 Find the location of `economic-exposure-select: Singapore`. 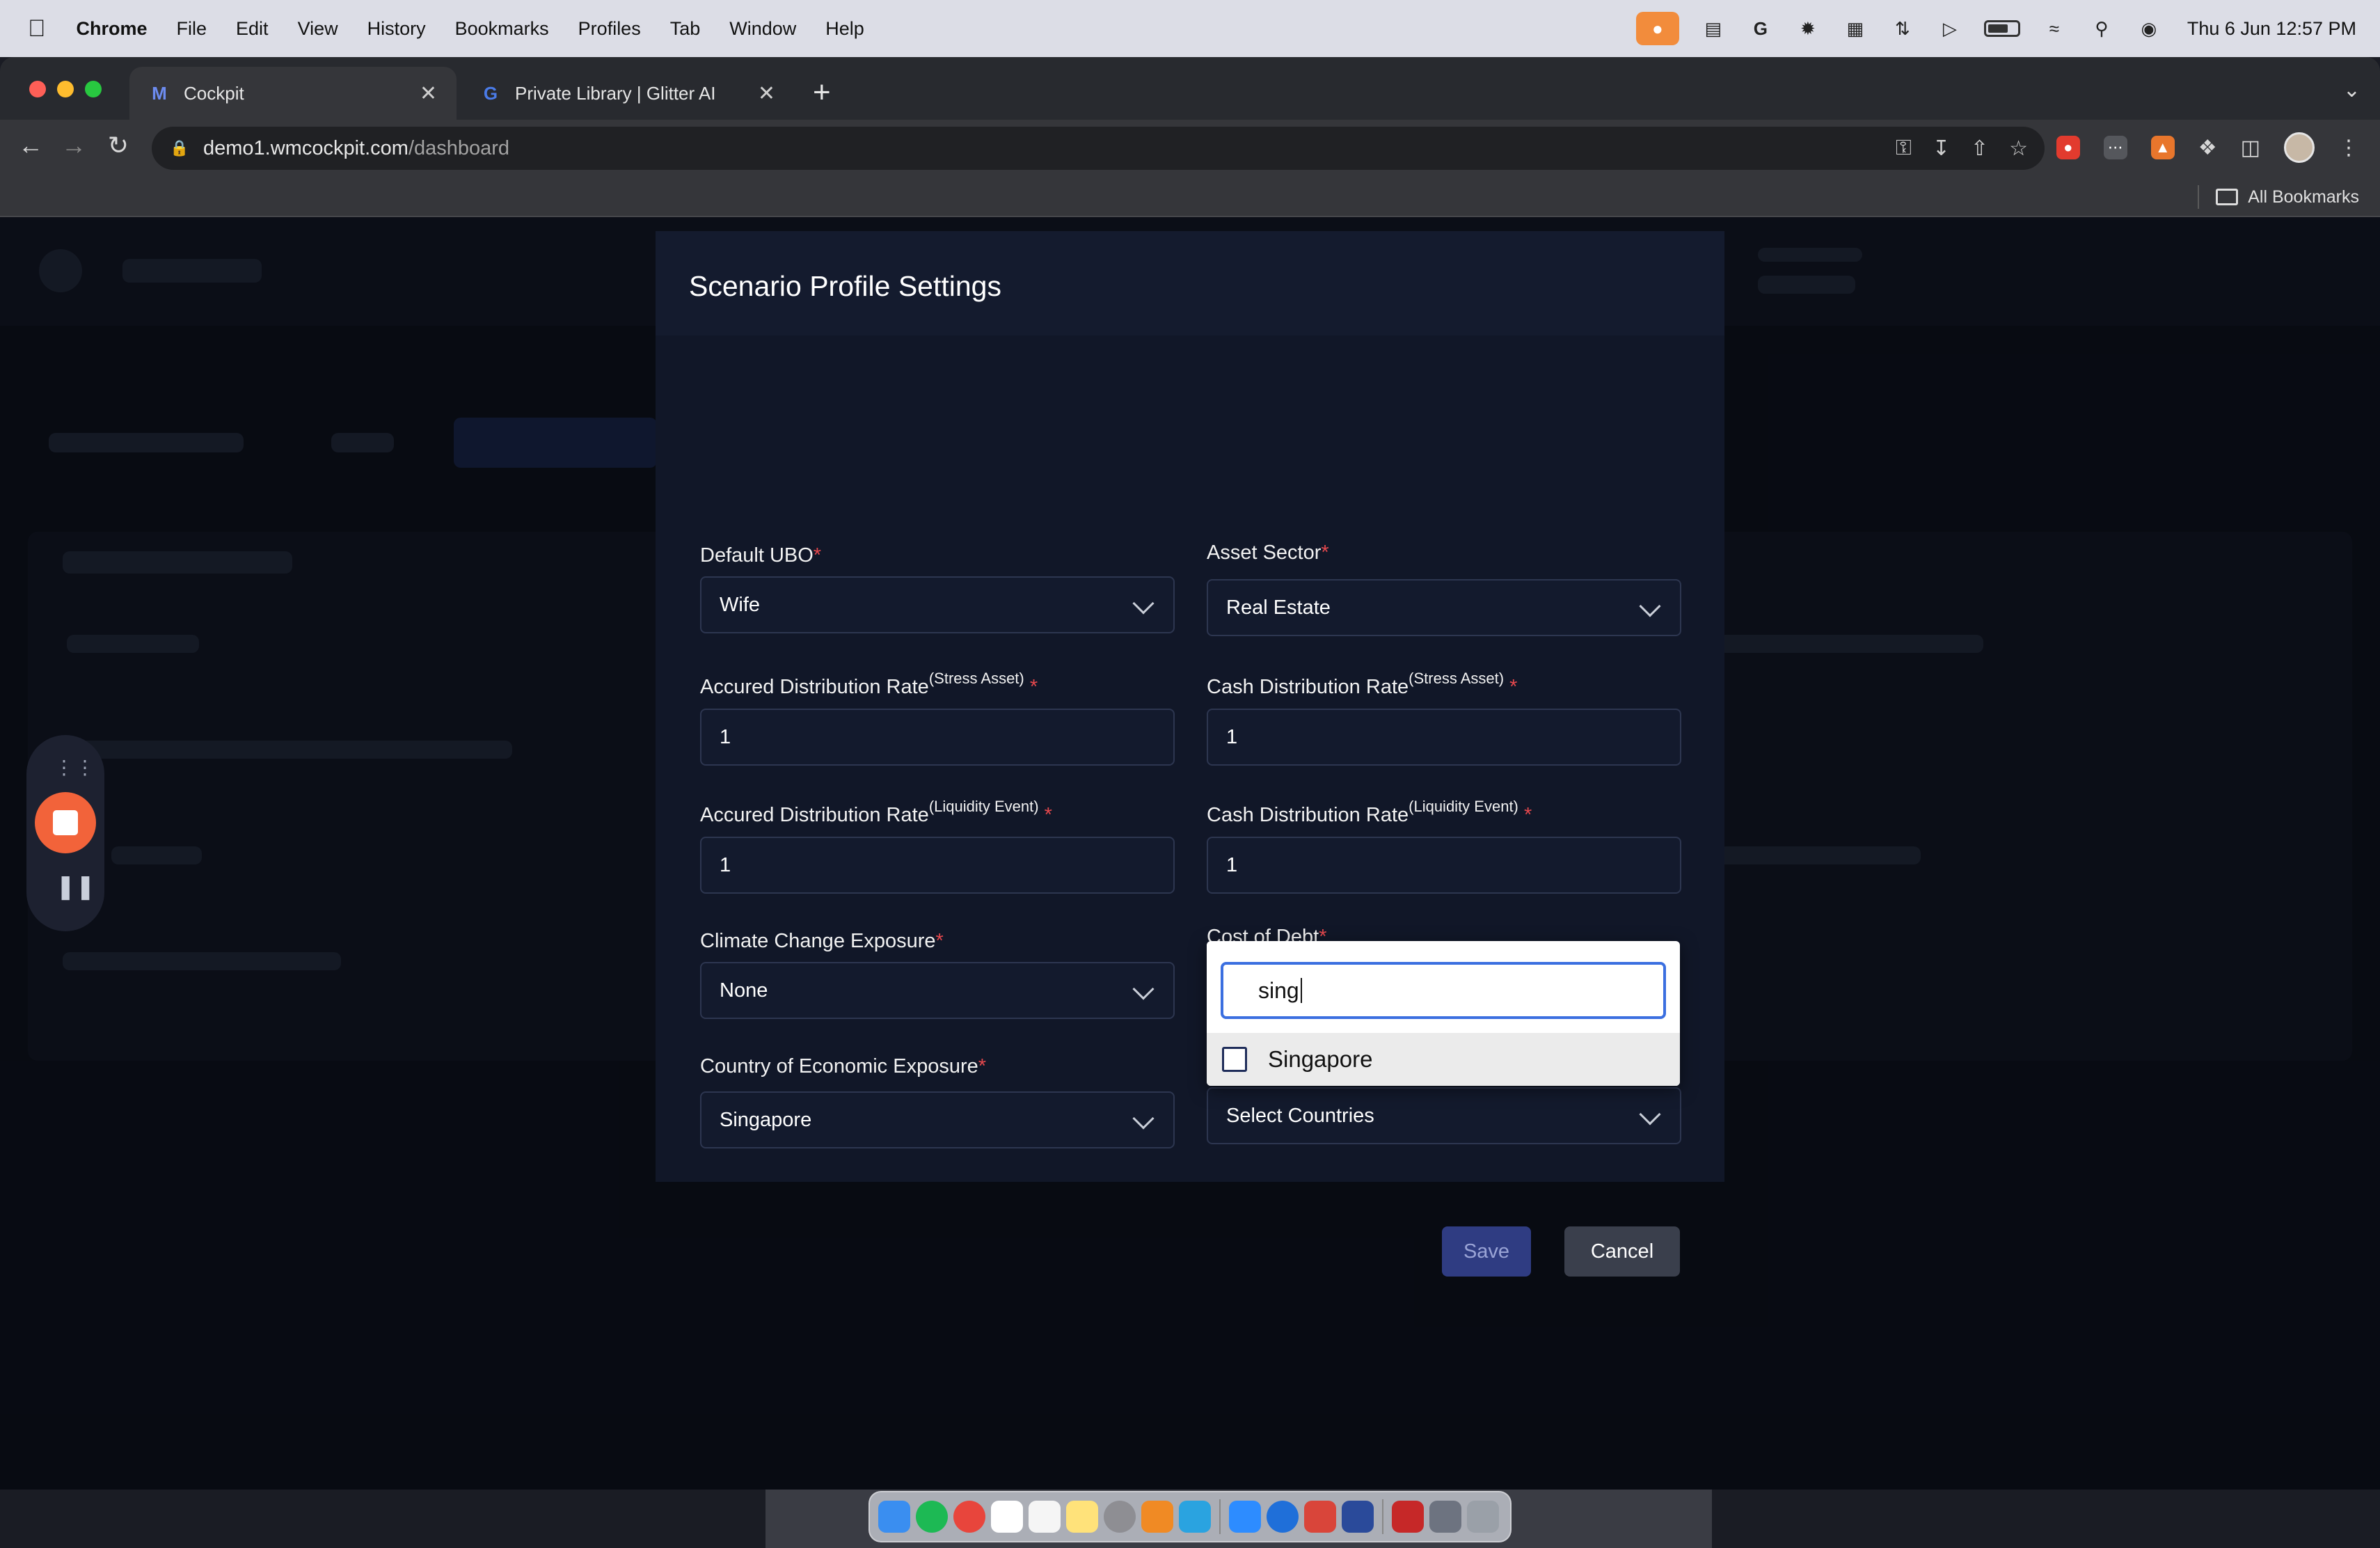

economic-exposure-select: Singapore is located at coordinates (937, 1119).